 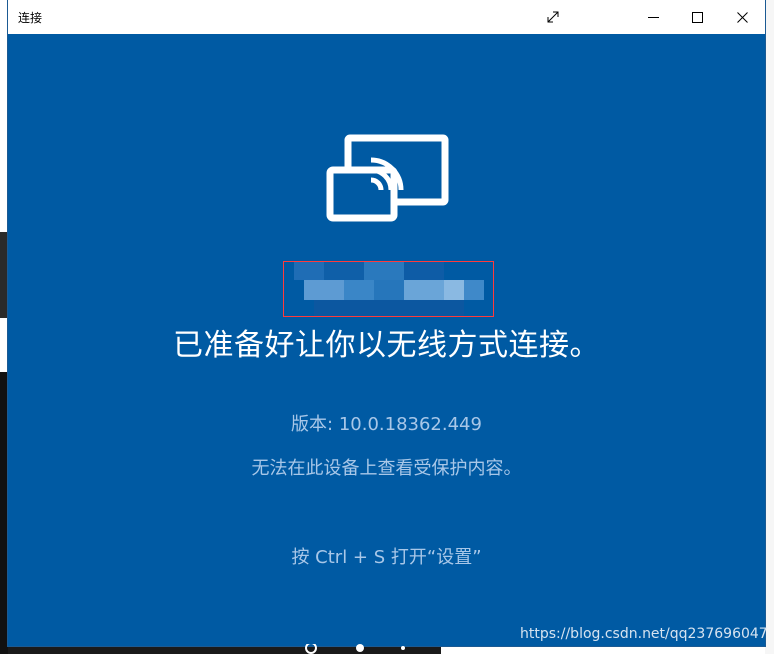 What do you see at coordinates (386, 468) in the screenshot?
I see `protected-content-notice: 无法在此设备上查看受保护内容。` at bounding box center [386, 468].